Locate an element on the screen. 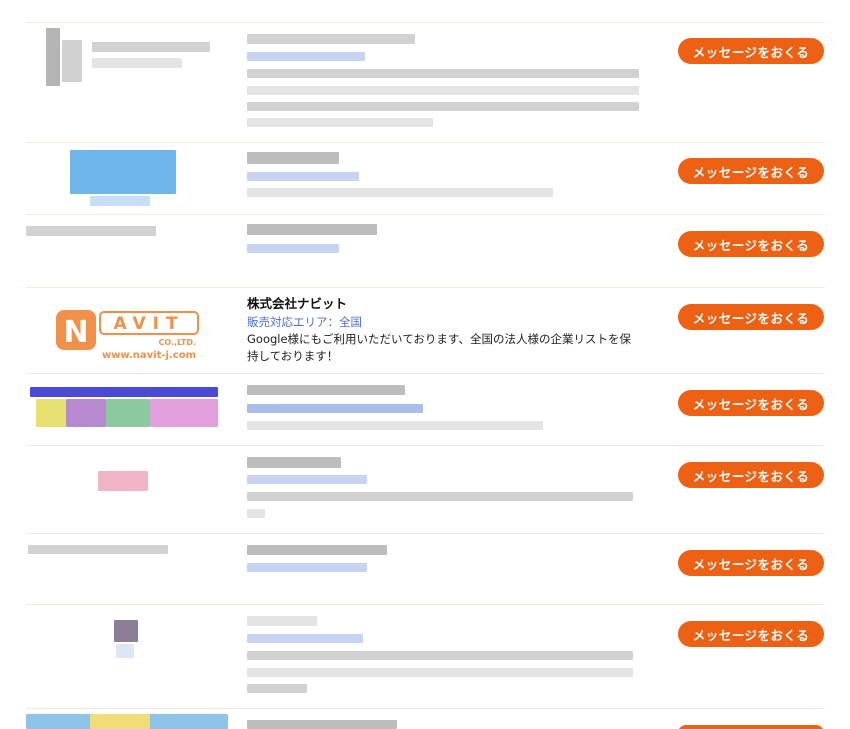 The width and height of the screenshot is (850, 729). svg-text: CO.,LTD. is located at coordinates (177, 342).